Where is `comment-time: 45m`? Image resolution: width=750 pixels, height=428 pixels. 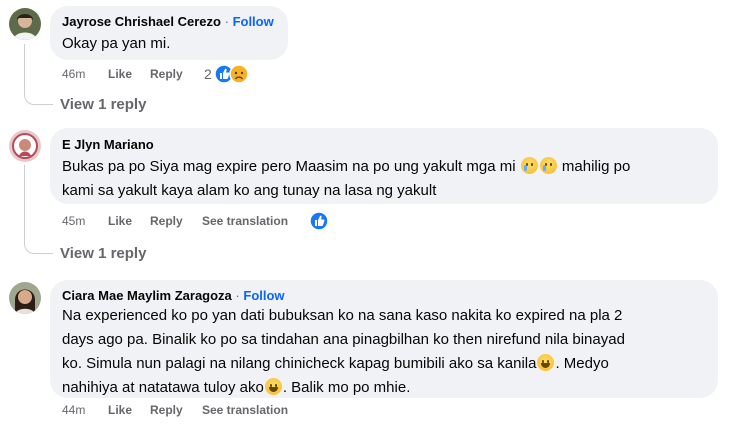
comment-time: 45m is located at coordinates (73, 221).